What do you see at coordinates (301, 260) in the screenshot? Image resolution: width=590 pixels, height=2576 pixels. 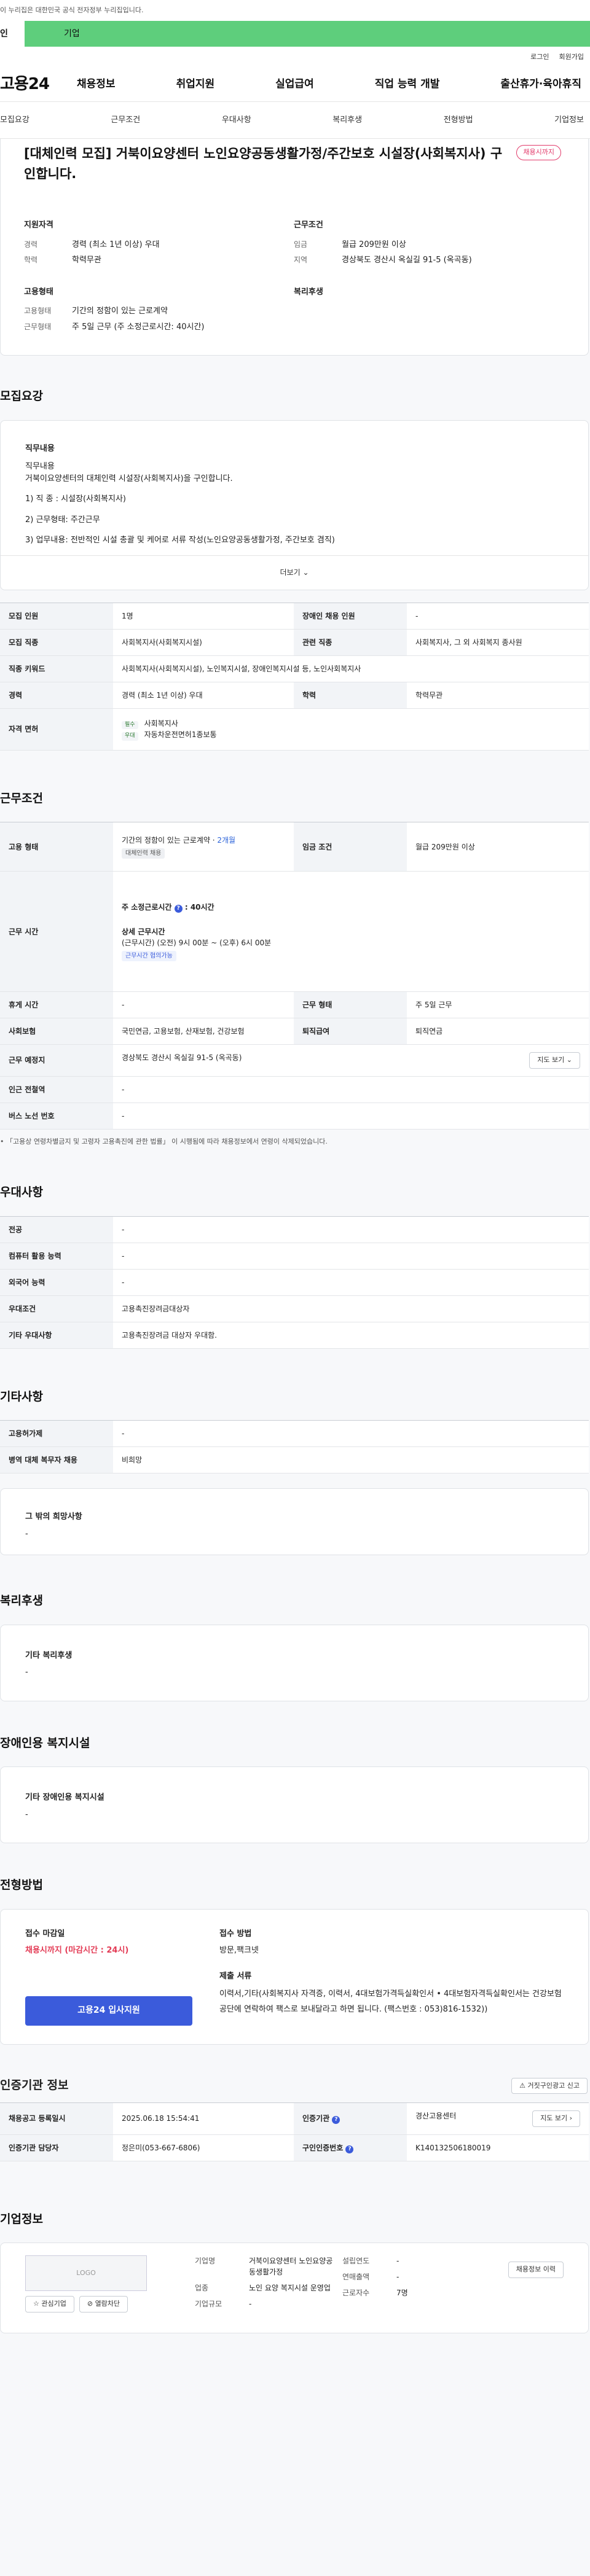 I see `cond-key: 지역` at bounding box center [301, 260].